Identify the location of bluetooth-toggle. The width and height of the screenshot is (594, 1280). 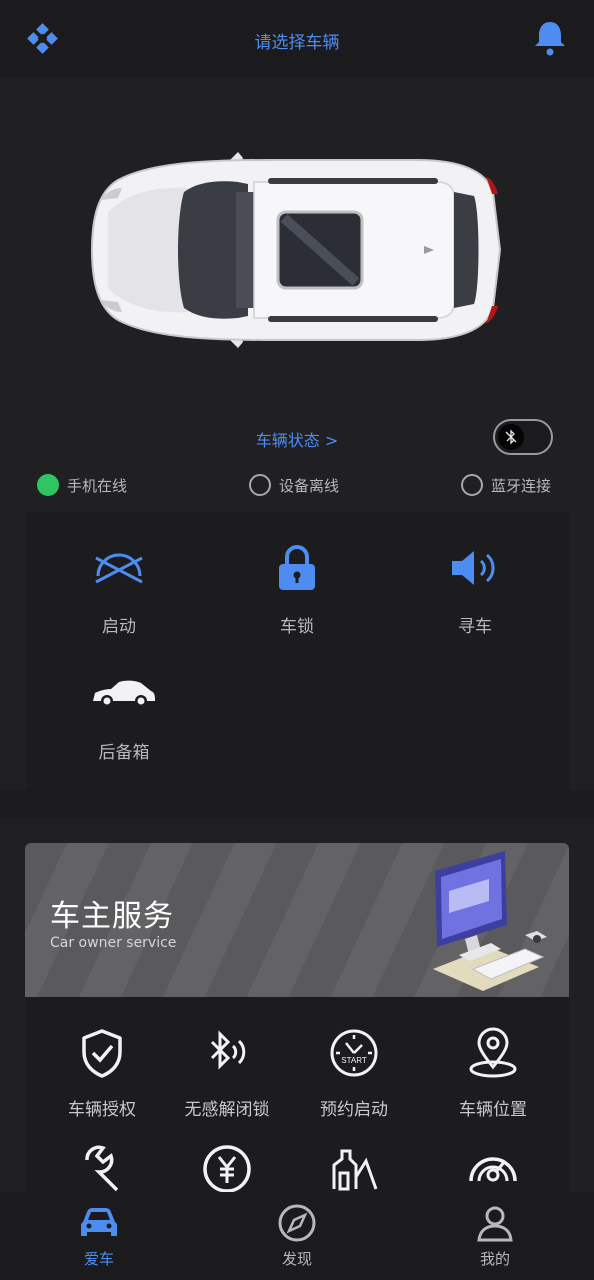
(523, 437).